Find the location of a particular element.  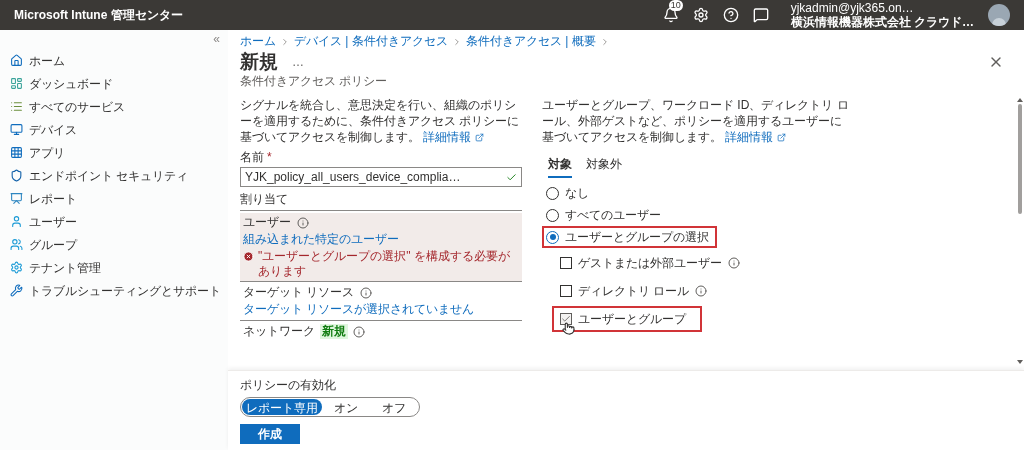

required-mark: * is located at coordinates (269, 157).